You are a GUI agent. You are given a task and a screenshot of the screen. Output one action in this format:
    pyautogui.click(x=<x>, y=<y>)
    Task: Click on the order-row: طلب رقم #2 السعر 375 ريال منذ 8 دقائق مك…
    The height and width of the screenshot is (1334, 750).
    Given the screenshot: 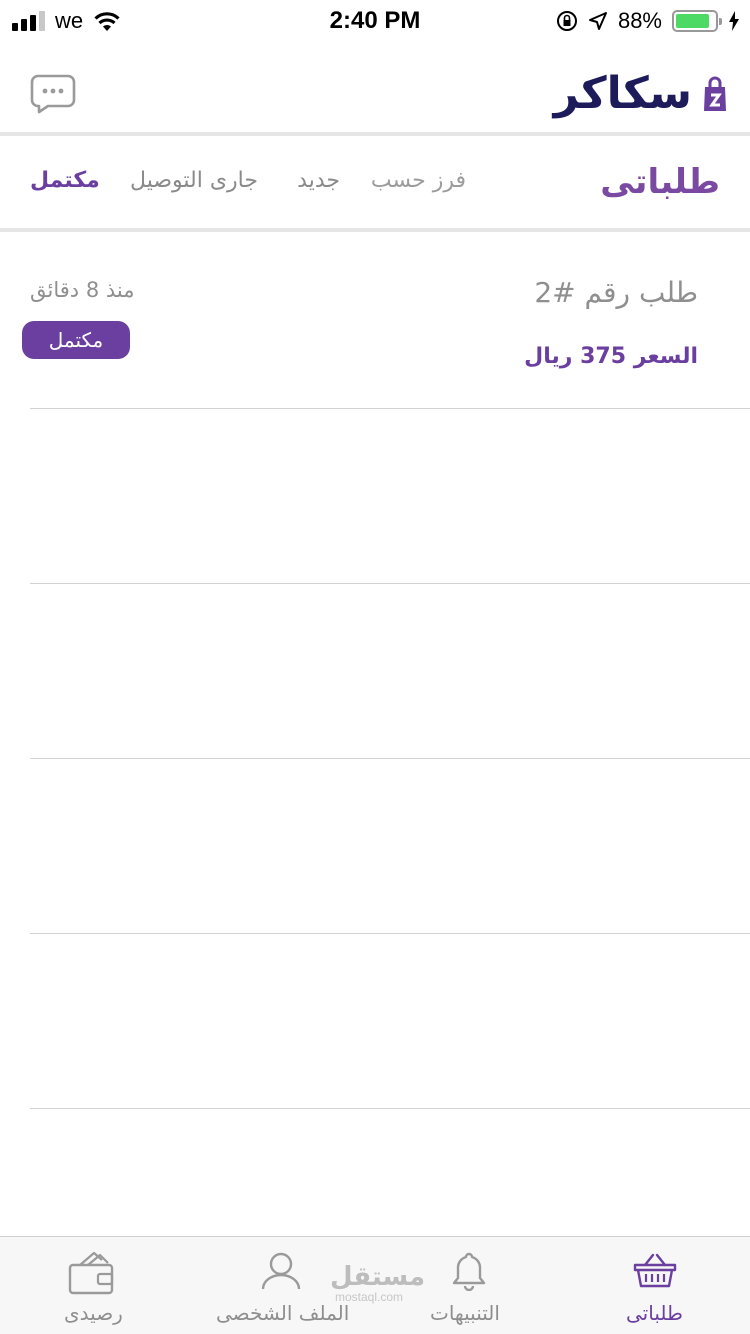 What is the action you would take?
    pyautogui.click(x=386, y=322)
    